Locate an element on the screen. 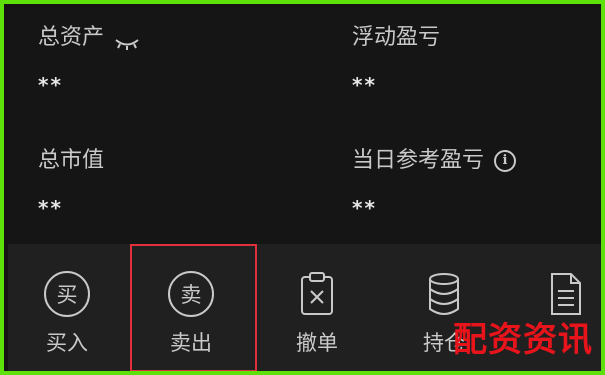 Image resolution: width=605 pixels, height=375 pixels. watermark: 配资资讯 is located at coordinates (523, 340).